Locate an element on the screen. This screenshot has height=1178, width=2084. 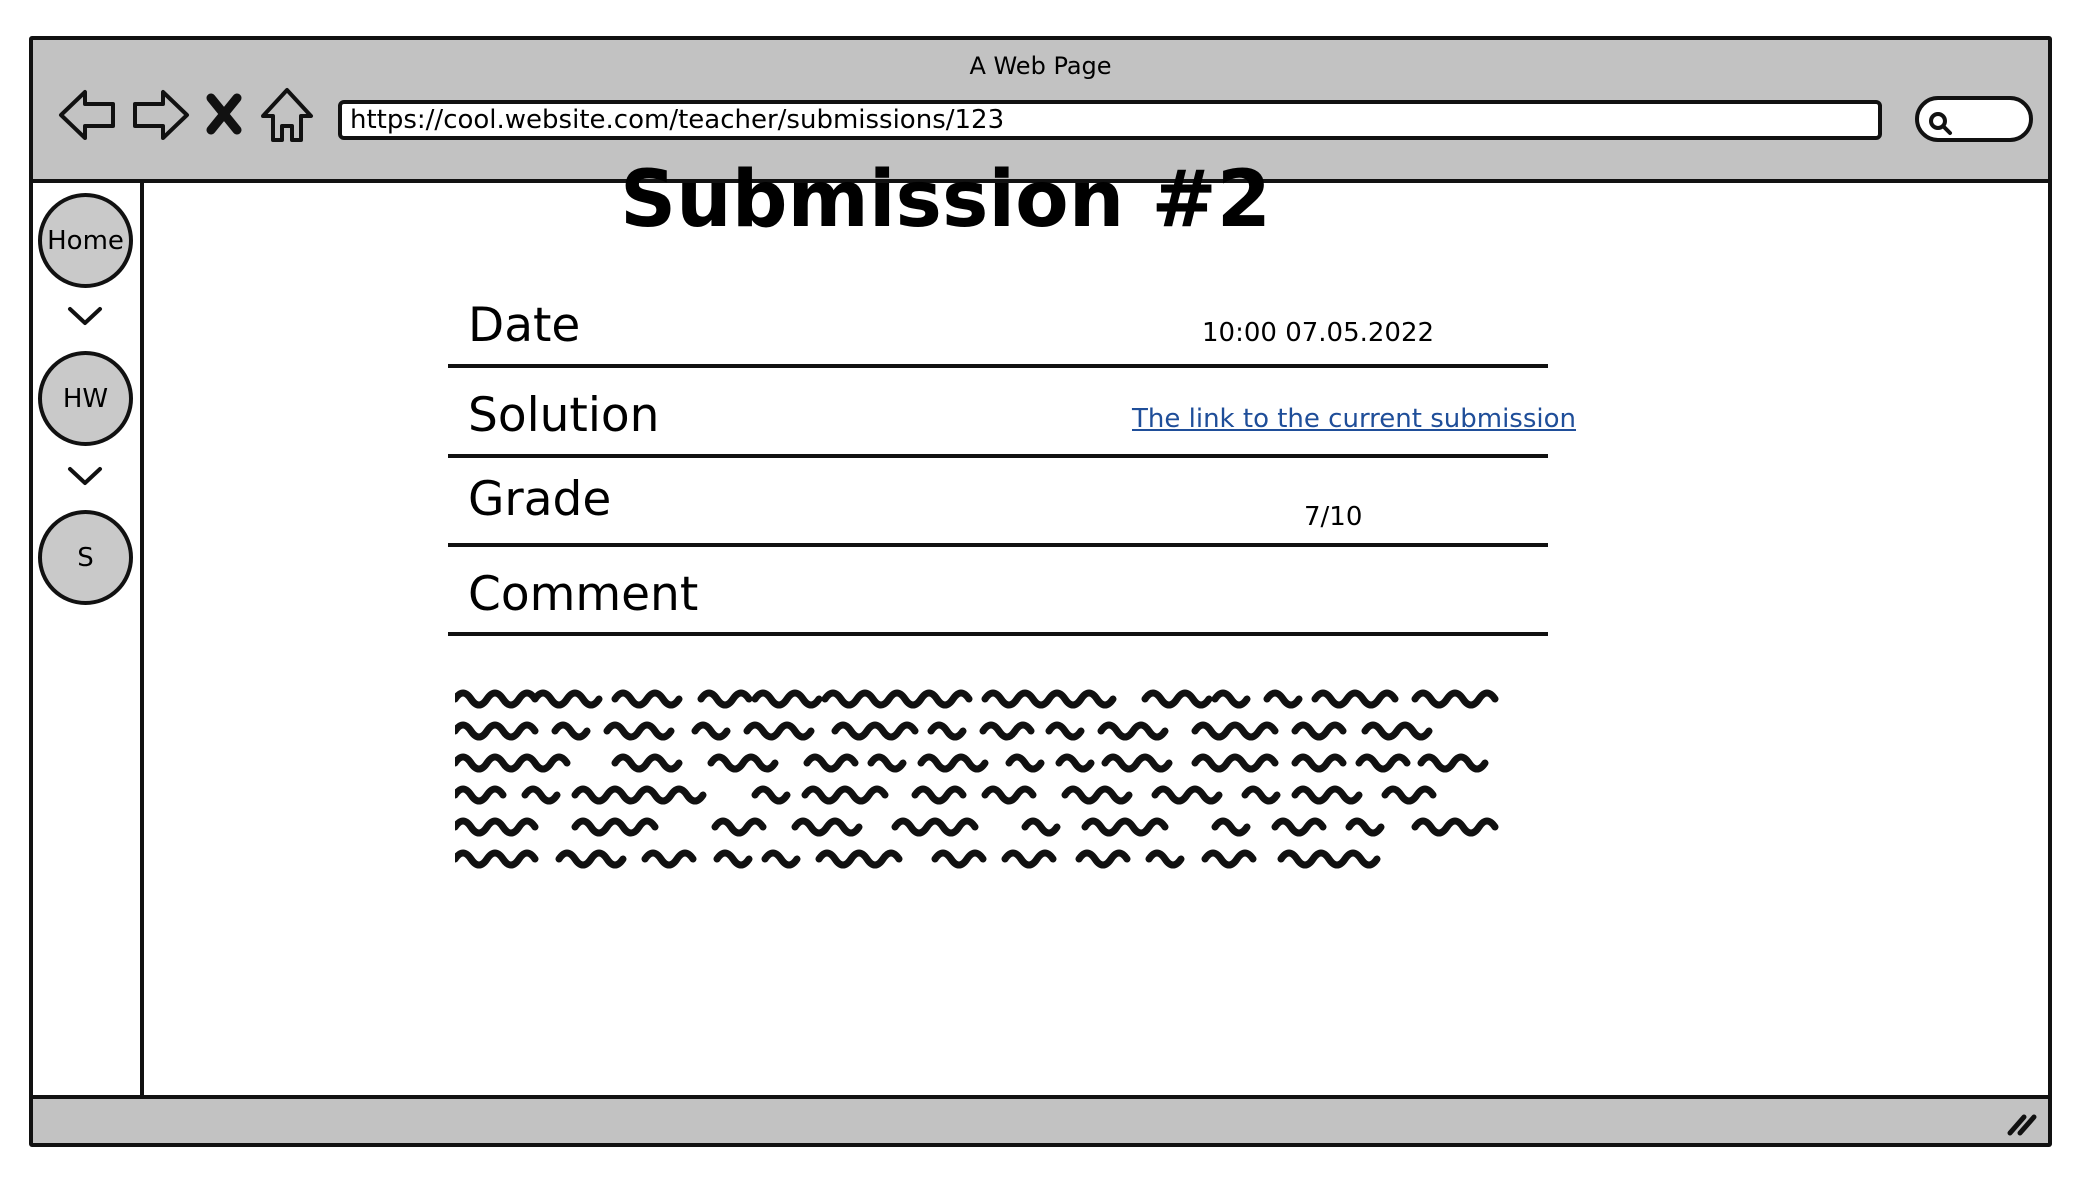
resize-grip-icon is located at coordinates (2021, 1122).